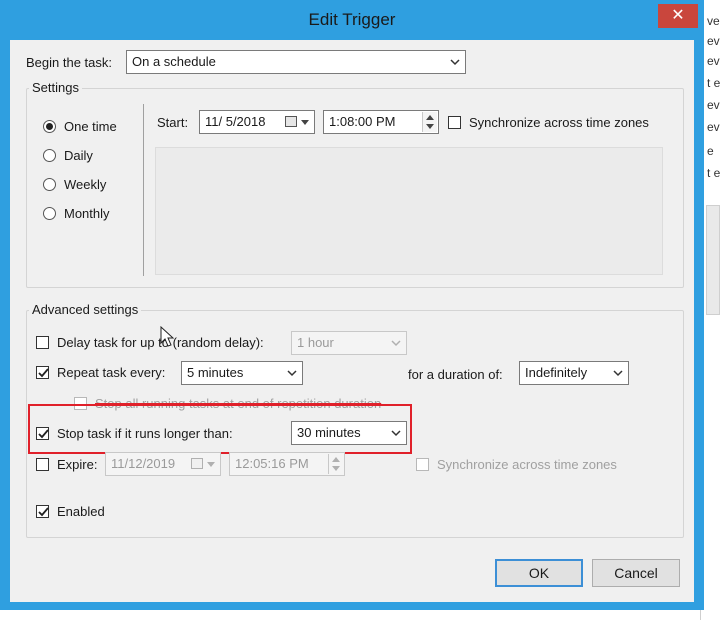  Describe the element at coordinates (272, 463) in the screenshot. I see `expire-time-value: 12:05:16 PM` at that location.